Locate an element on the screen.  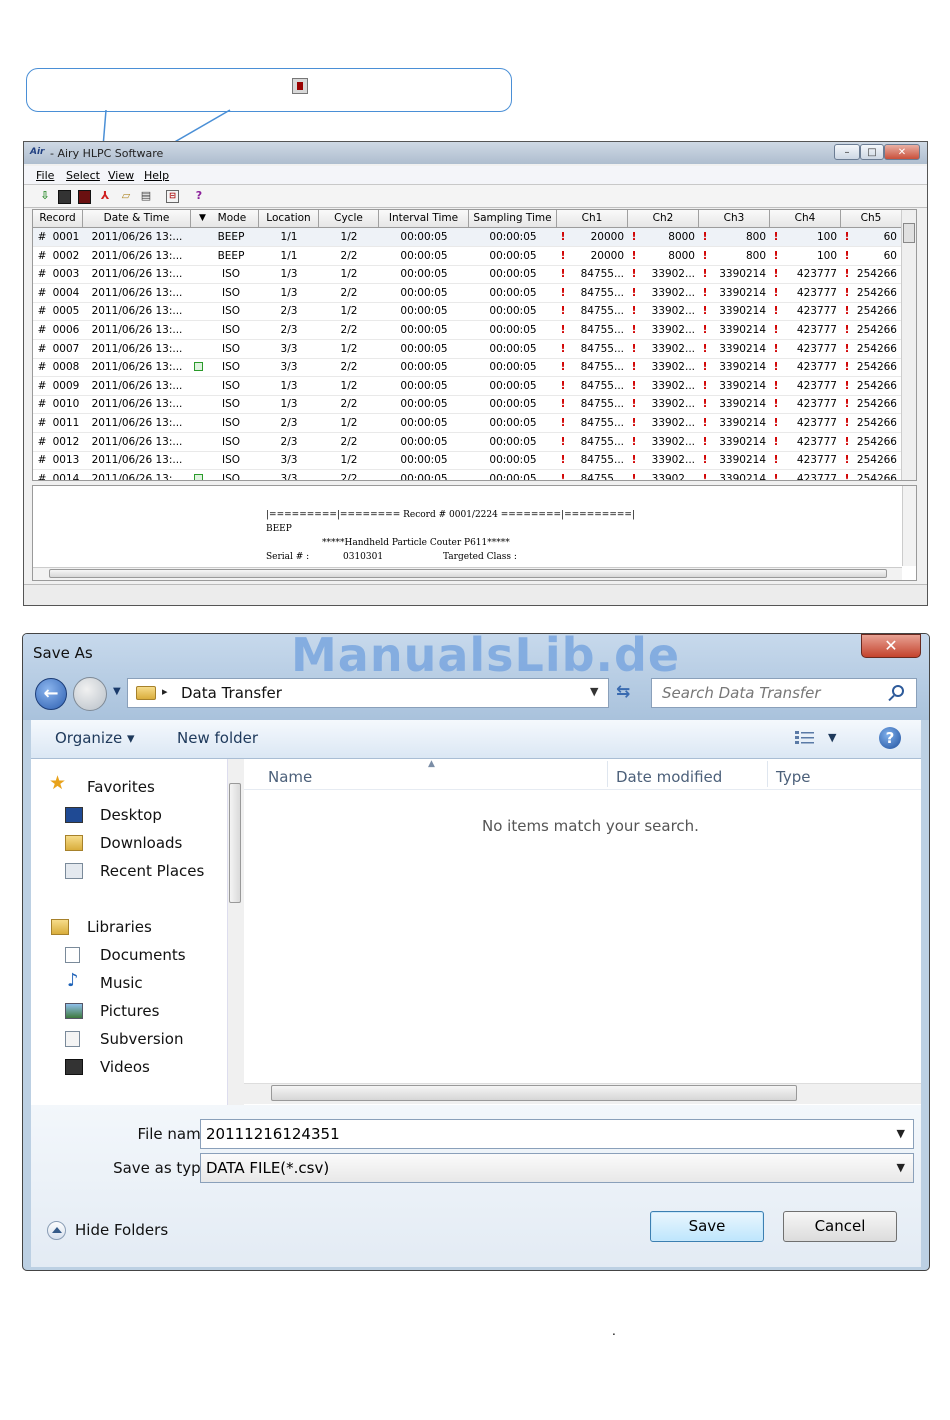
cancel-button: Cancel is located at coordinates (840, 1226).